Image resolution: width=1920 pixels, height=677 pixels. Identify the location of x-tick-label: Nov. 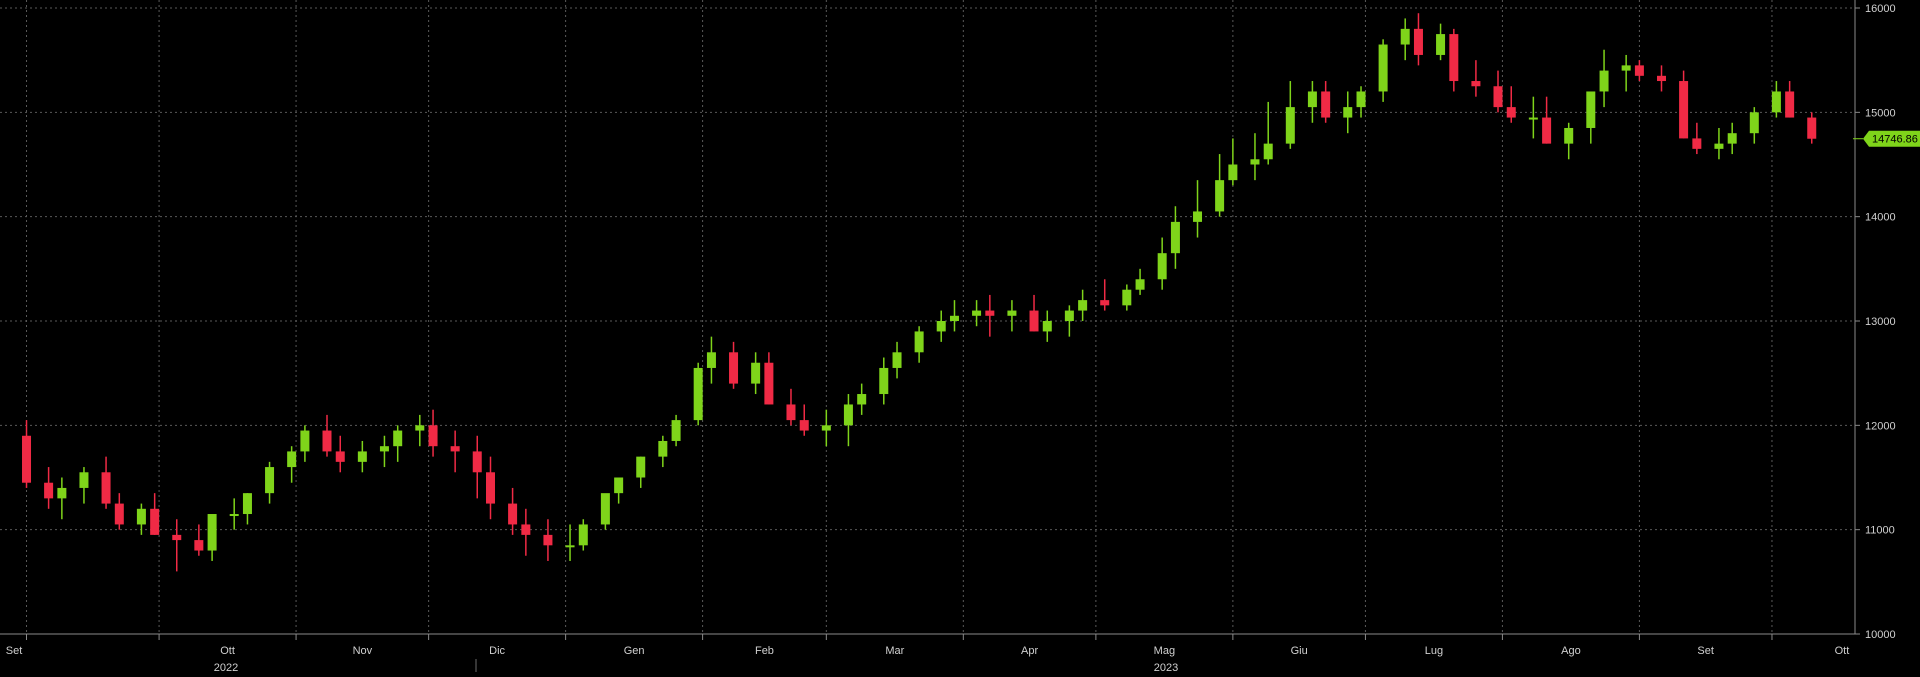
(363, 651).